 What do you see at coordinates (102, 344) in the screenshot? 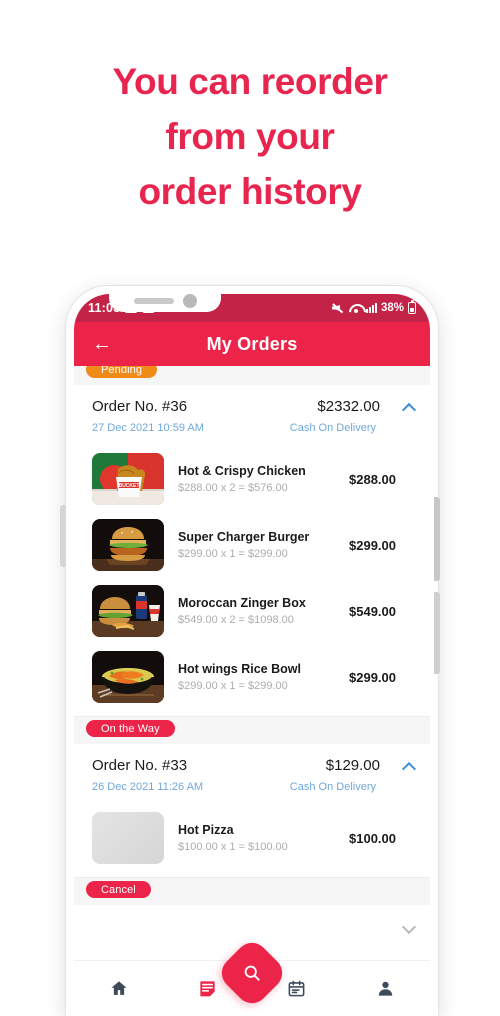
I see `back-arrow-icon: ←` at bounding box center [102, 344].